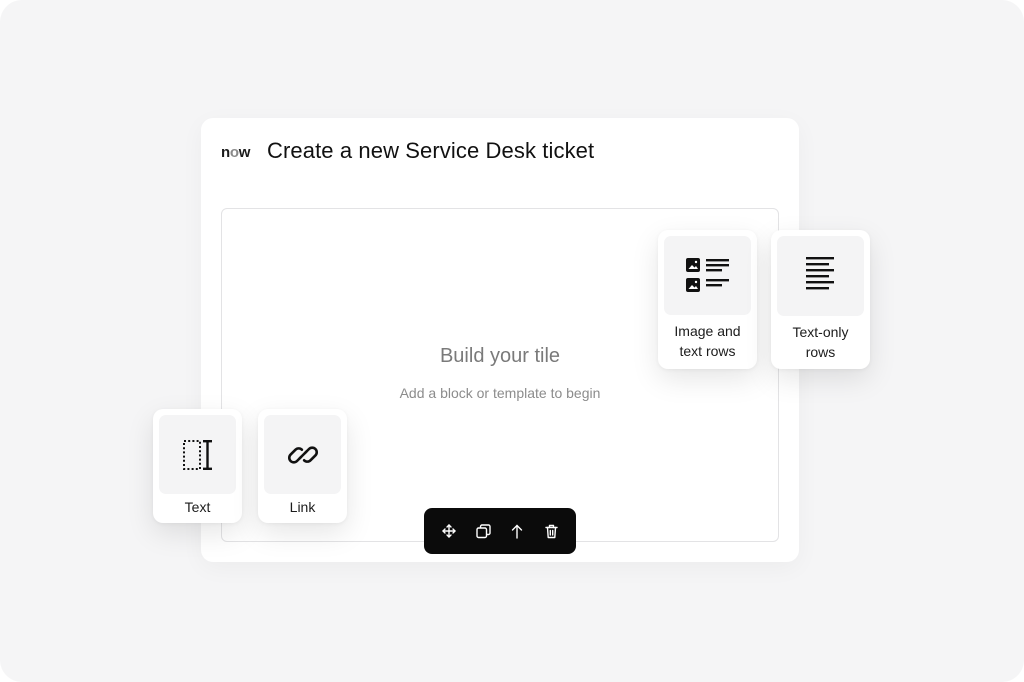  I want to click on empty-state-subtitle: Add a block or template to begin, so click(500, 393).